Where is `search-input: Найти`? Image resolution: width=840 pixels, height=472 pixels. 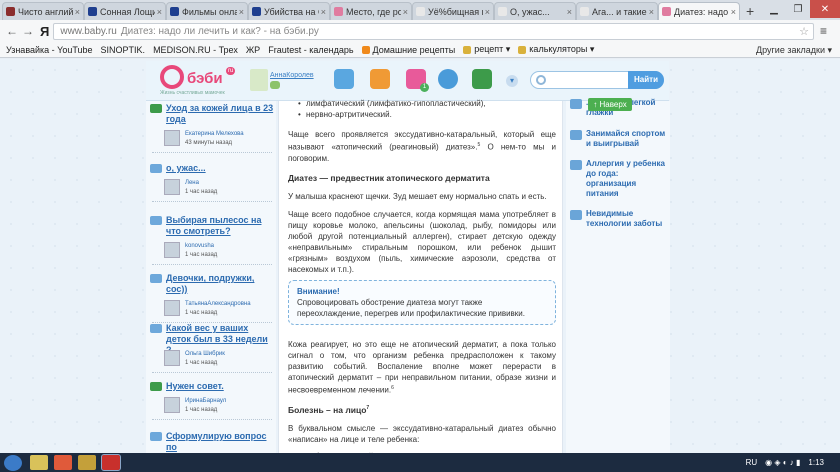 search-input: Найти is located at coordinates (597, 80).